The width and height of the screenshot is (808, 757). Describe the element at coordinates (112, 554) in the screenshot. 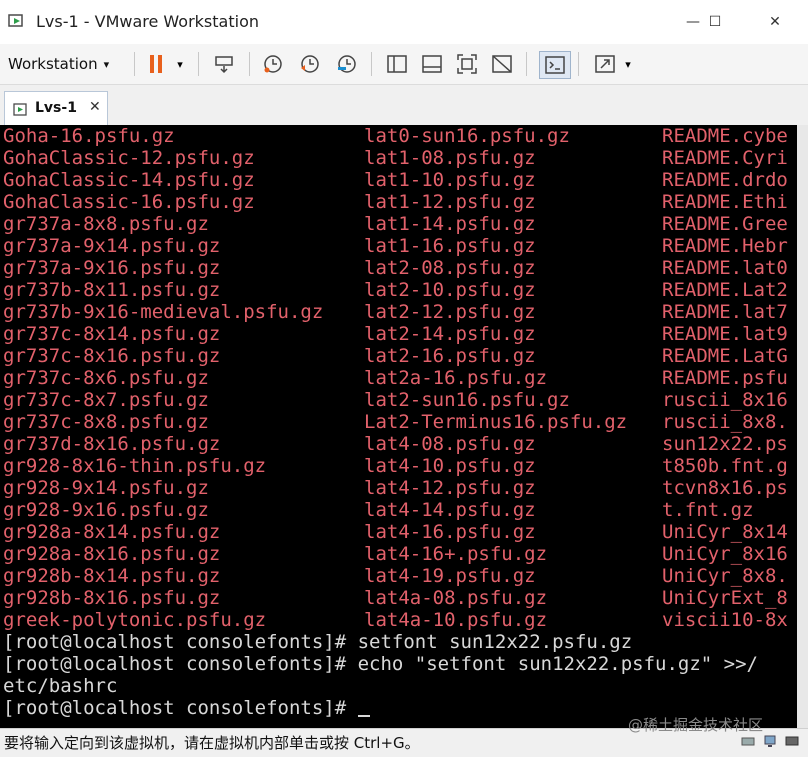

I see `file-entry: gr928a-8x16.psfu.gz` at that location.